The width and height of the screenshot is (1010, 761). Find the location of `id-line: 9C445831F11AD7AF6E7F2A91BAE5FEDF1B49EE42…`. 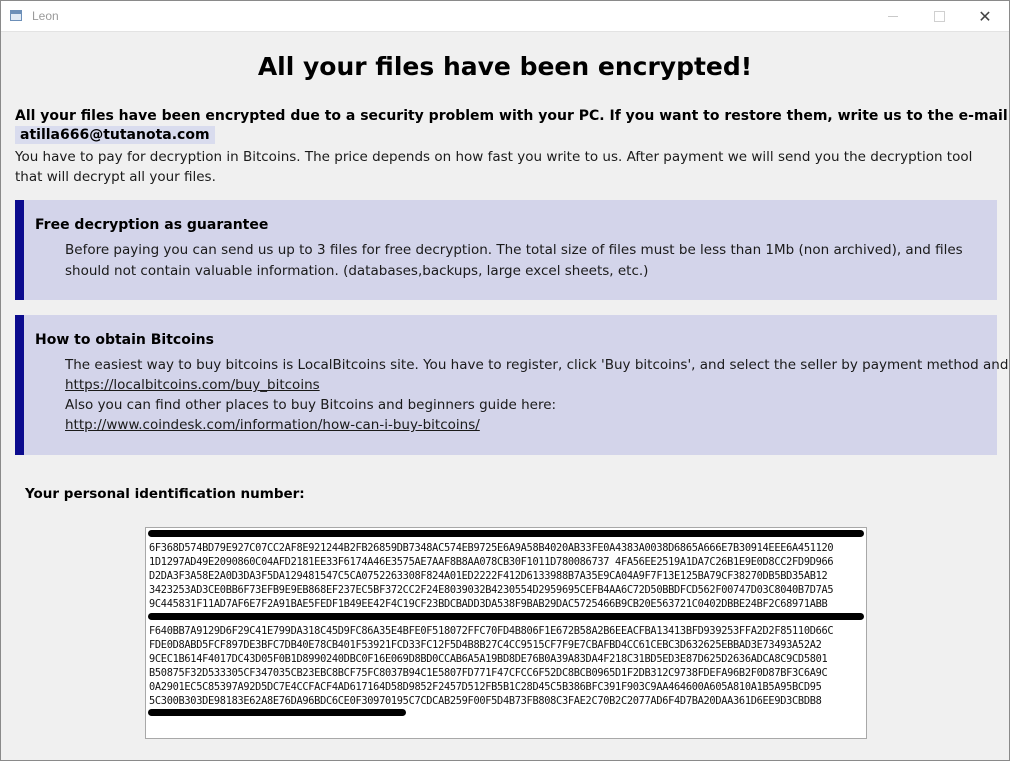

id-line: 9C445831F11AD7AF6E7F2A91BAE5FEDF1B49EE42… is located at coordinates (488, 604).